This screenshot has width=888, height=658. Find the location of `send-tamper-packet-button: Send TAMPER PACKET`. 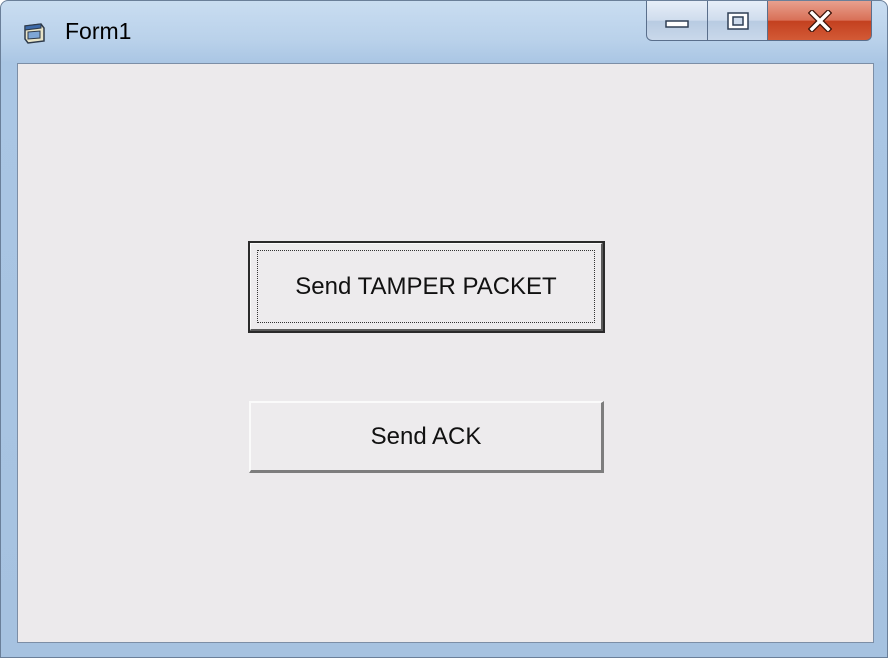

send-tamper-packet-button: Send TAMPER PACKET is located at coordinates (426, 287).